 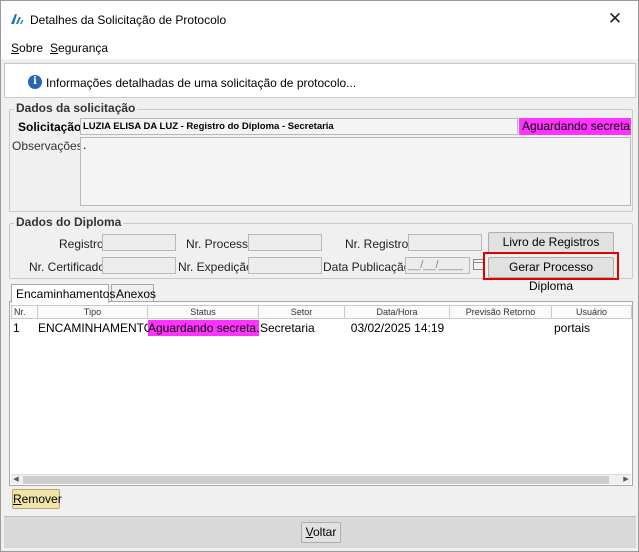 I want to click on horizontal-scrollbar: ◀ ▶, so click(x=321, y=479).